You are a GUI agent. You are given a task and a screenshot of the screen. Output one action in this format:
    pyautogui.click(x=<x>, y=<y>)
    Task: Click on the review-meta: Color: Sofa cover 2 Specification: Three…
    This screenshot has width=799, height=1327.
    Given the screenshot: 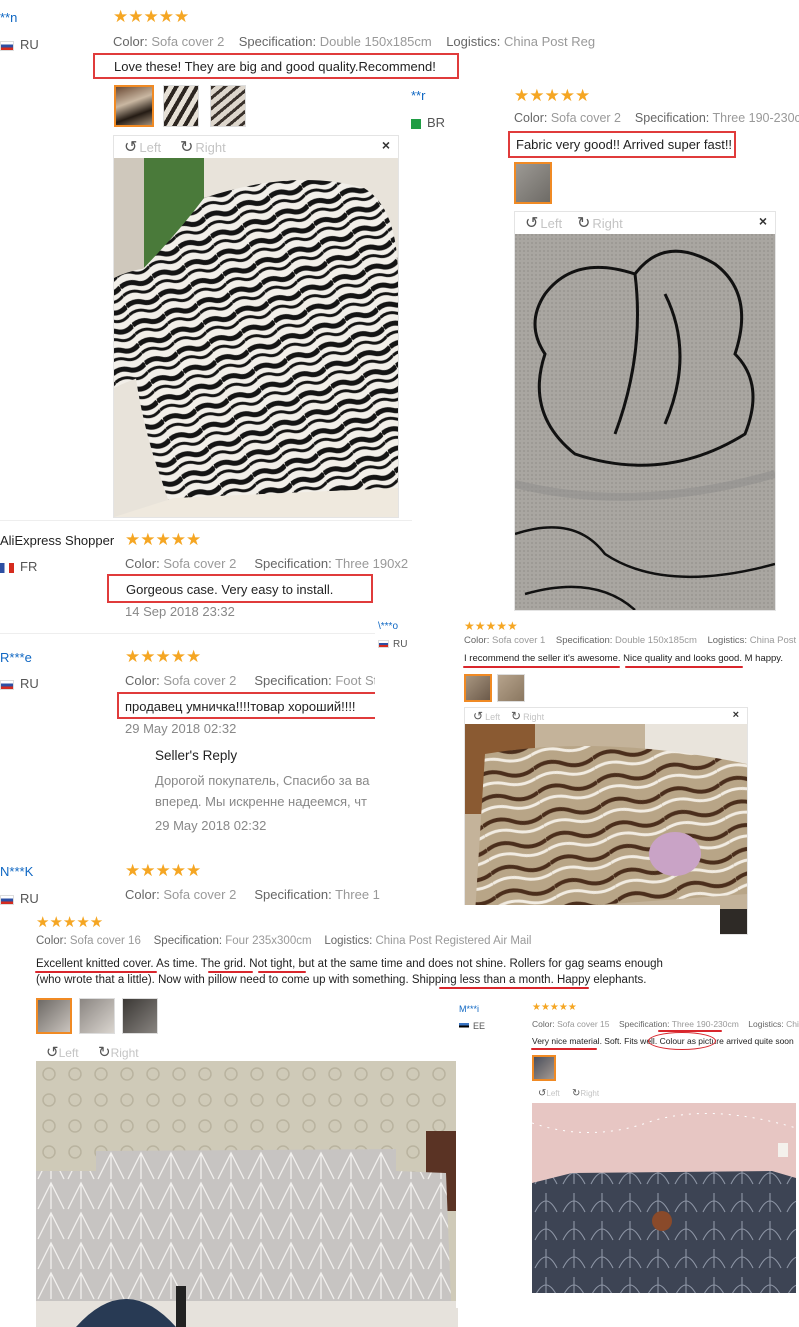 What is the action you would take?
    pyautogui.click(x=252, y=894)
    